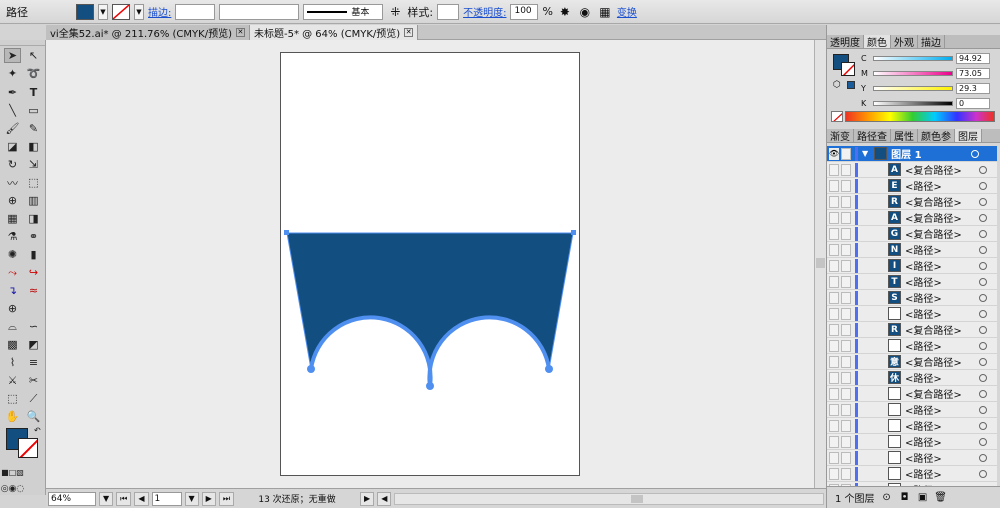 The width and height of the screenshot is (1000, 508). Describe the element at coordinates (334, 32) in the screenshot. I see `tab-untitled-5: 未标题-5* @ 64% (CMYK/预览) ✕` at that location.